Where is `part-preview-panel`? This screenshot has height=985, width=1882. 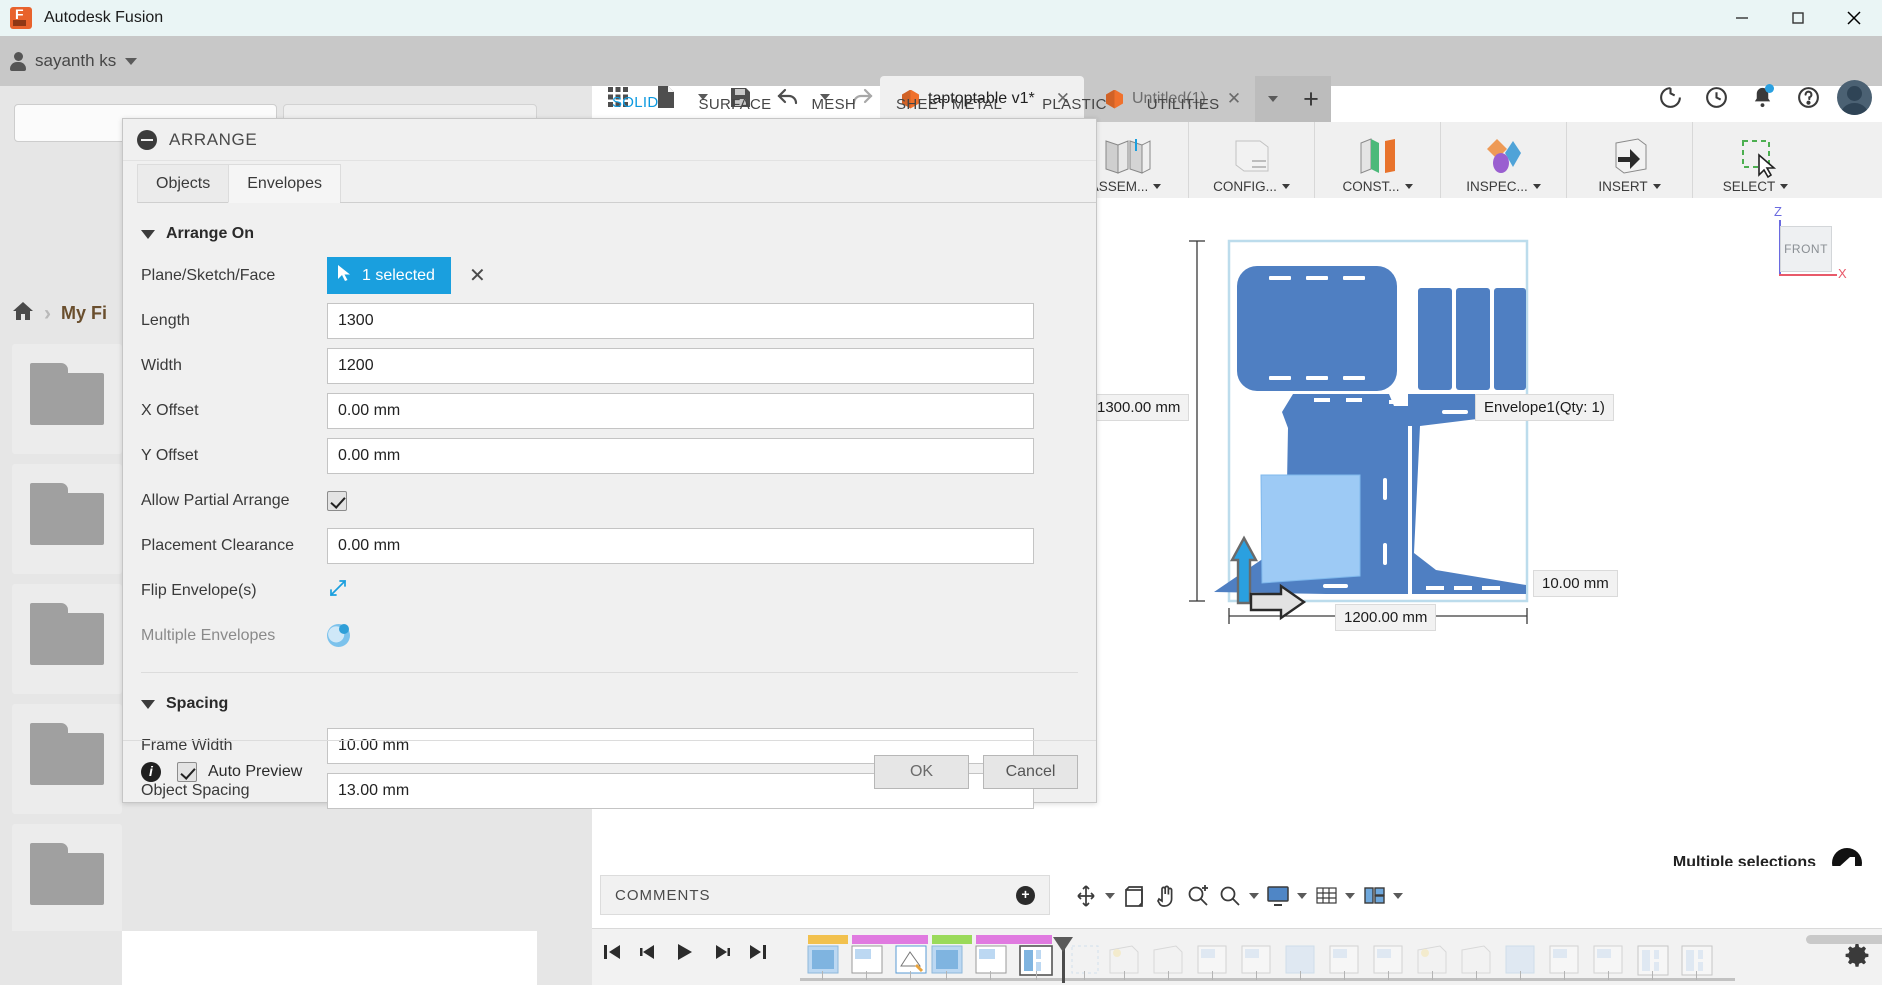
part-preview-panel is located at coordinates (1310, 529).